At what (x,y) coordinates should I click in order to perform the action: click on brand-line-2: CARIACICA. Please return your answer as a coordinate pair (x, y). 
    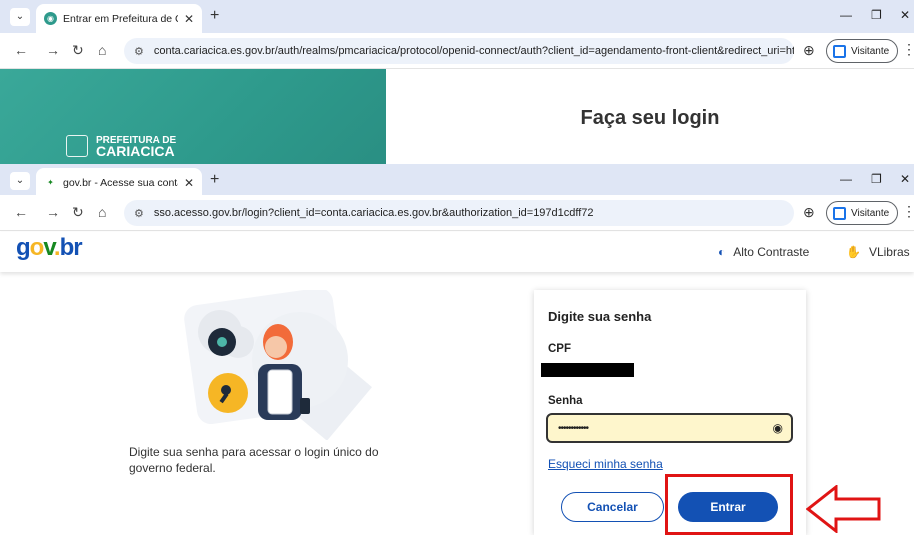
    Looking at the image, I should click on (135, 151).